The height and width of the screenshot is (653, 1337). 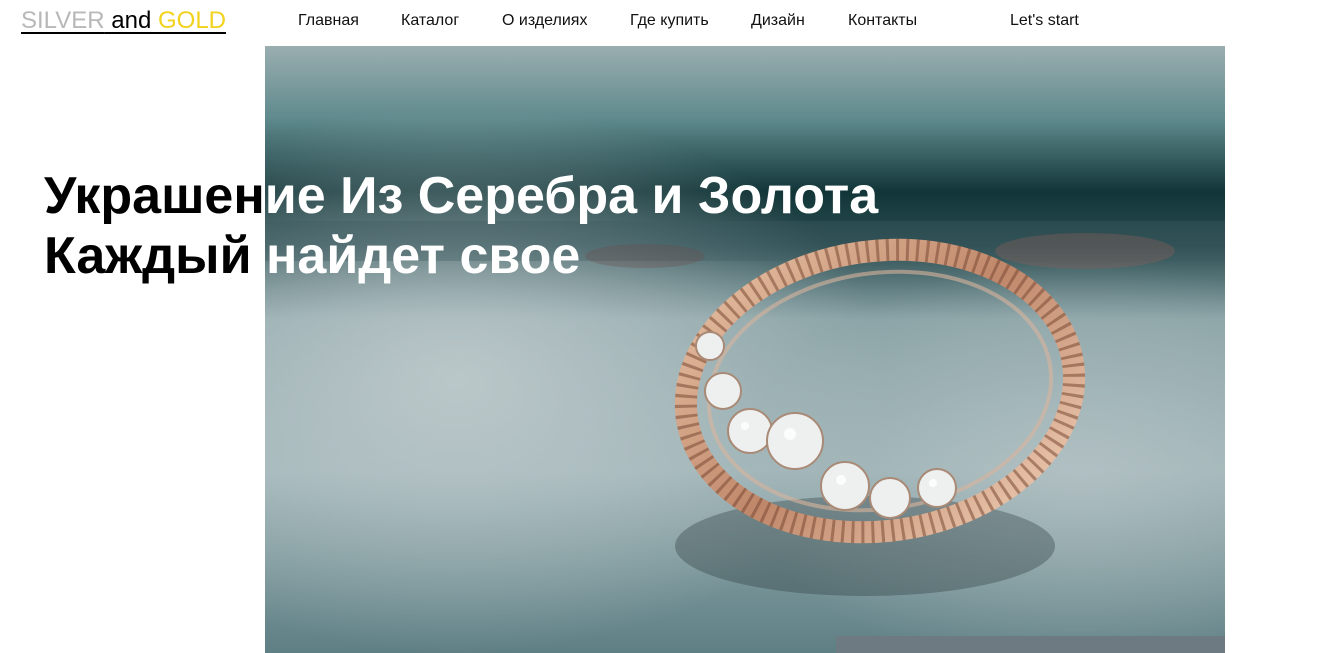 I want to click on headline-line-2: Каждый найдет свое, so click(x=494, y=256).